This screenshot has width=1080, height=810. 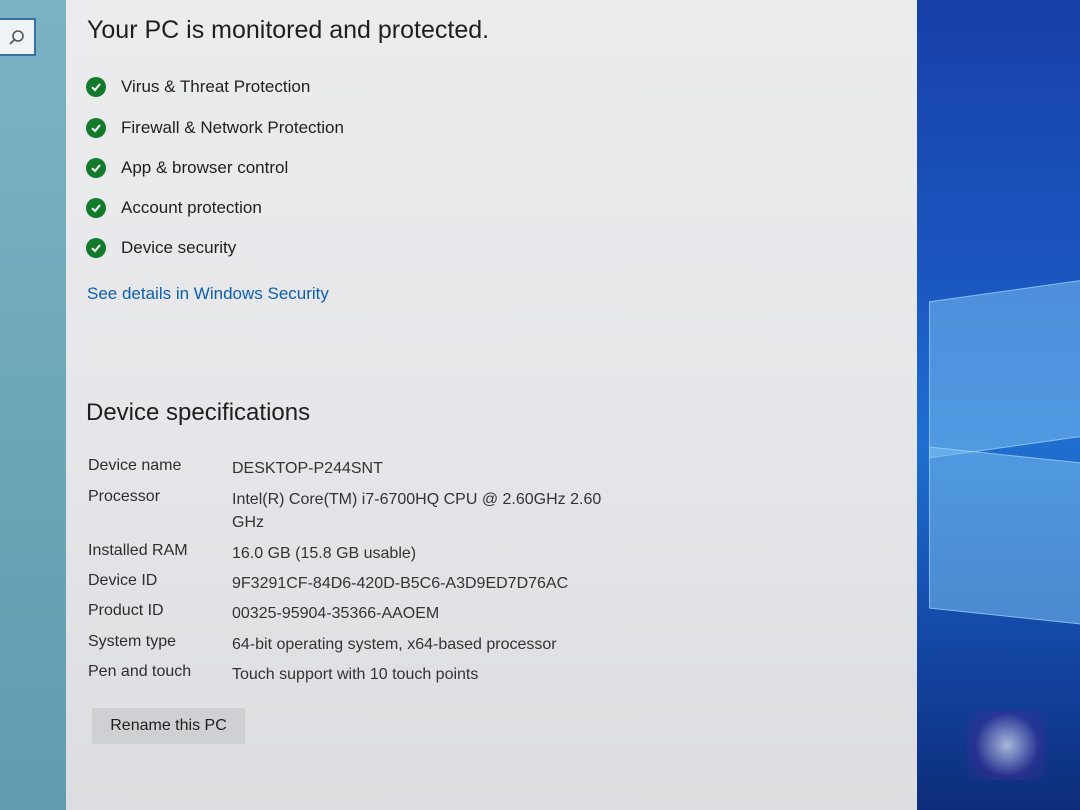 I want to click on protection-status-title: Your PC is monitored and protected., so click(x=288, y=30).